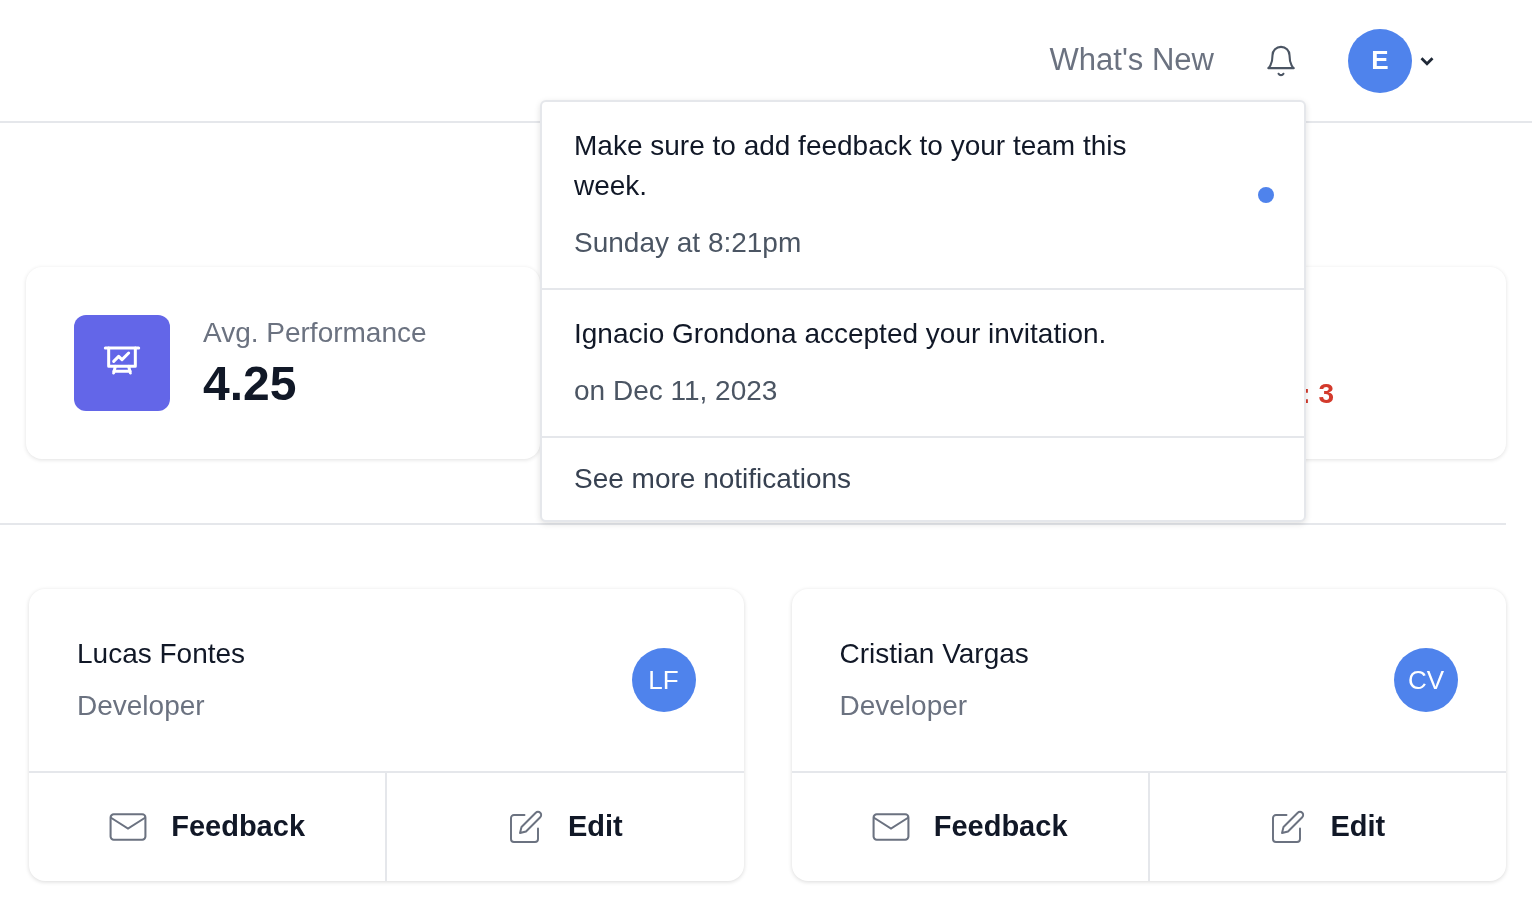 This screenshot has height=904, width=1532. What do you see at coordinates (688, 243) in the screenshot?
I see `notification-time: Sunday at 8:21pm` at bounding box center [688, 243].